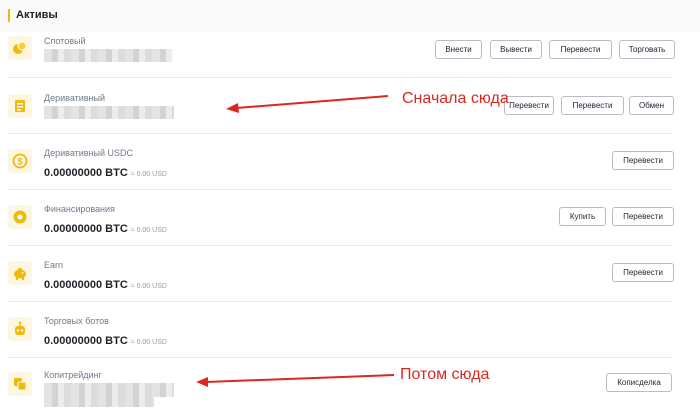 Image resolution: width=700 pixels, height=410 pixels. What do you see at coordinates (455, 98) in the screenshot?
I see `annotation-first: Сначала сюда` at bounding box center [455, 98].